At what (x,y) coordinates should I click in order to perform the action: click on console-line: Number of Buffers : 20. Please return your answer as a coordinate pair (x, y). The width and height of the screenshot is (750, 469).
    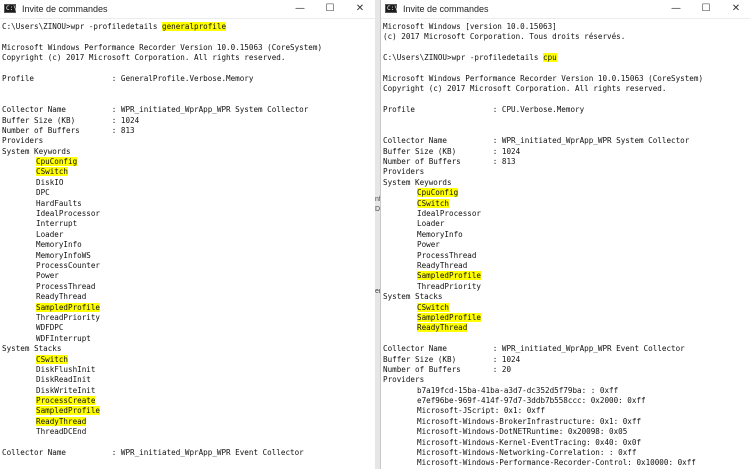
    Looking at the image, I should click on (566, 370).